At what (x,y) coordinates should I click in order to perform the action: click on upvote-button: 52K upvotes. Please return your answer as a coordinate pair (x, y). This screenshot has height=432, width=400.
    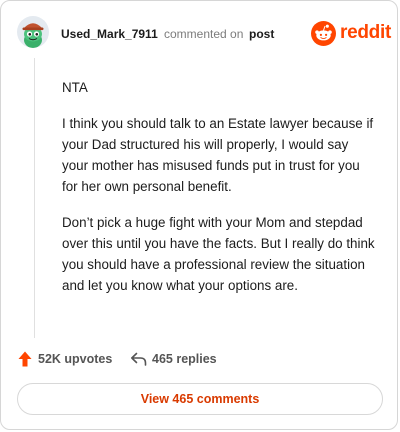
    Looking at the image, I should click on (65, 359).